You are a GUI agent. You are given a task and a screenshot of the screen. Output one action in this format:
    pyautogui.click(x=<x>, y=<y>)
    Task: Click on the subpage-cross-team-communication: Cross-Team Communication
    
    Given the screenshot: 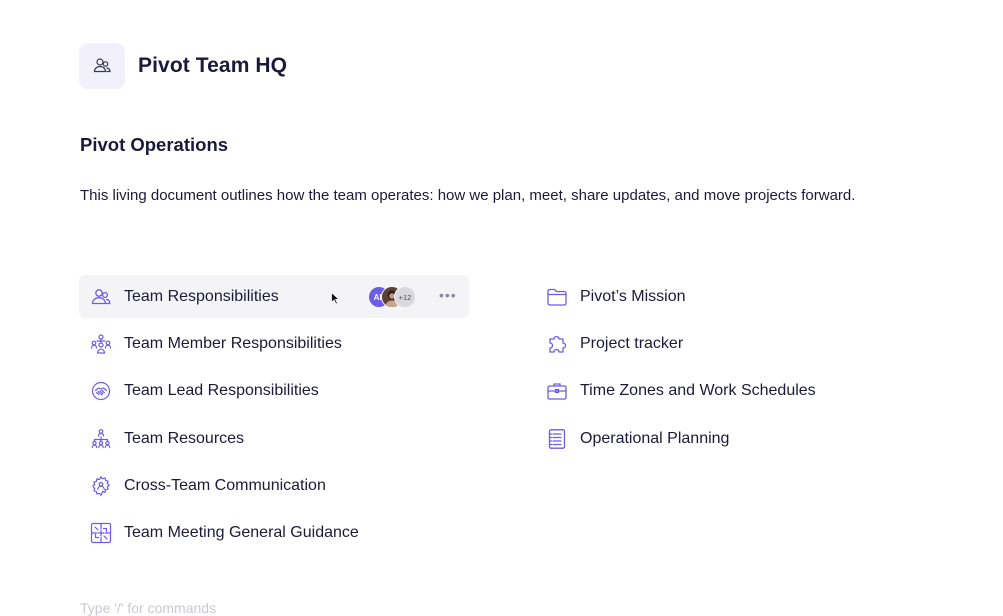 What is the action you would take?
    pyautogui.click(x=274, y=486)
    